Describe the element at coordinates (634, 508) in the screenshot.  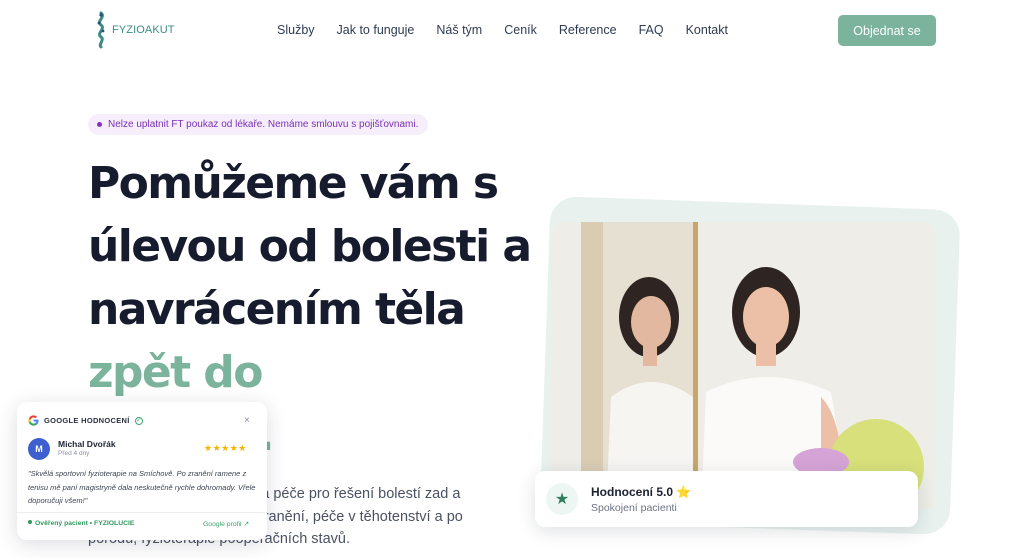
I see `rating-subtitle: Spokojení pacienti` at that location.